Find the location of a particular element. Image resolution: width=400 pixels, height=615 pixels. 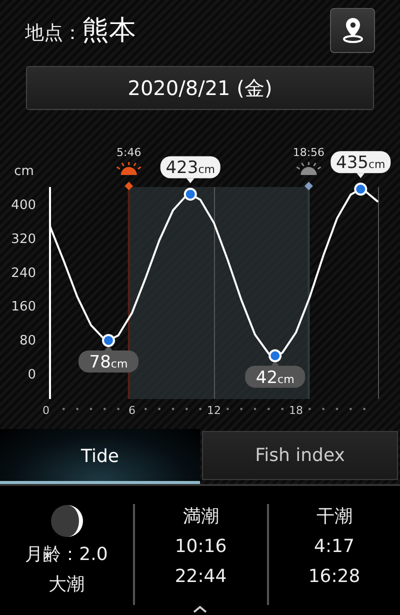

annotation: 435cm is located at coordinates (361, 163).